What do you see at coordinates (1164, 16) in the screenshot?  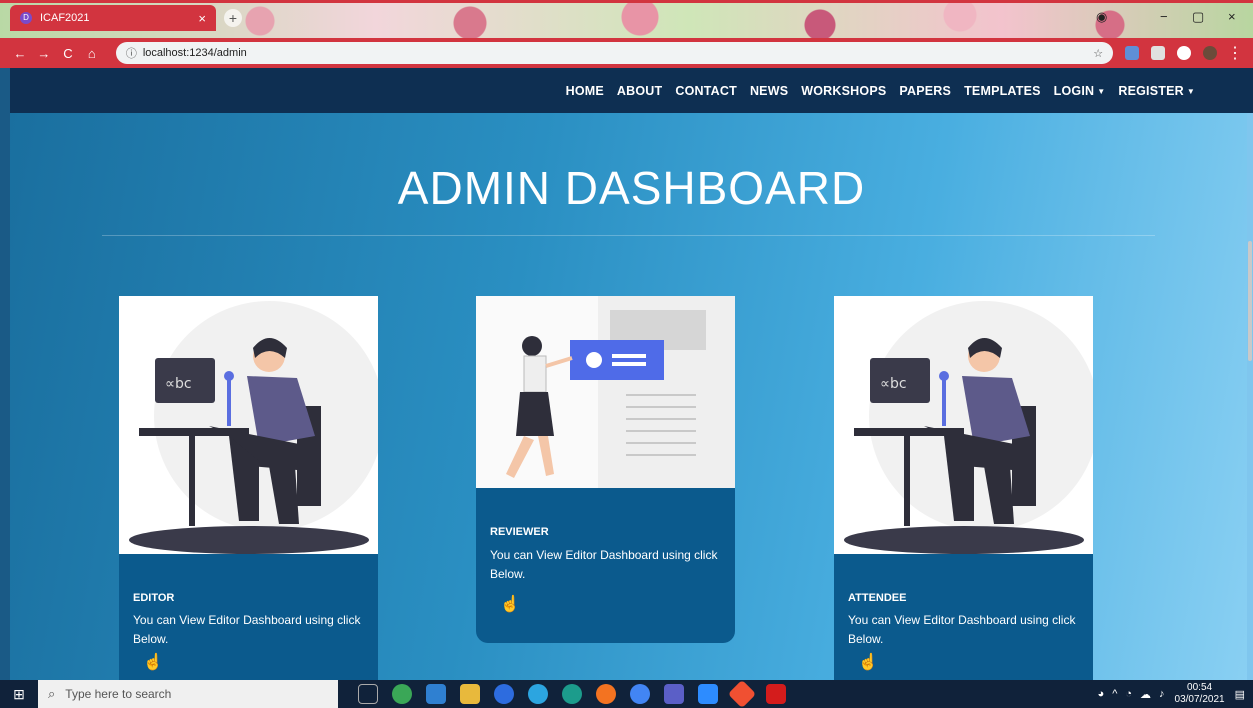 I see `minimize-button: −` at bounding box center [1164, 16].